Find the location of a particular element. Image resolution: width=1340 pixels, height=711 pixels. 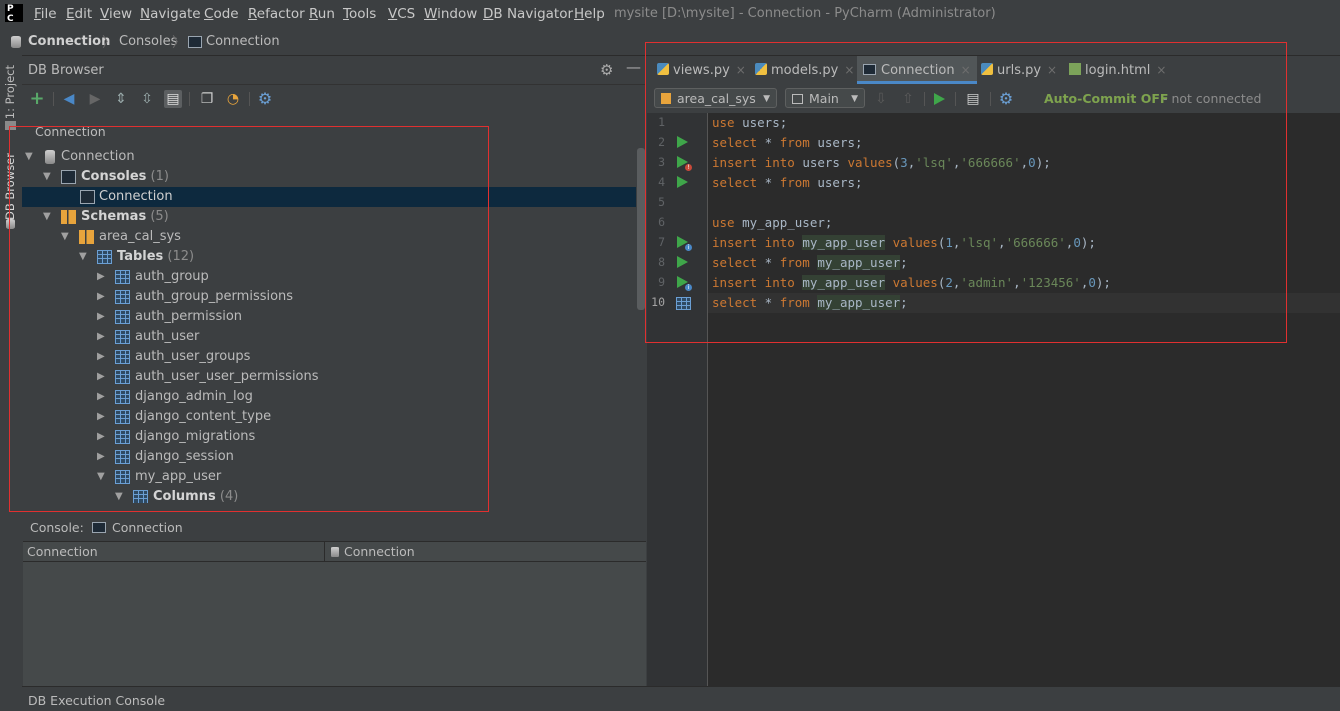

forward-icon: ▶ is located at coordinates (95, 99).